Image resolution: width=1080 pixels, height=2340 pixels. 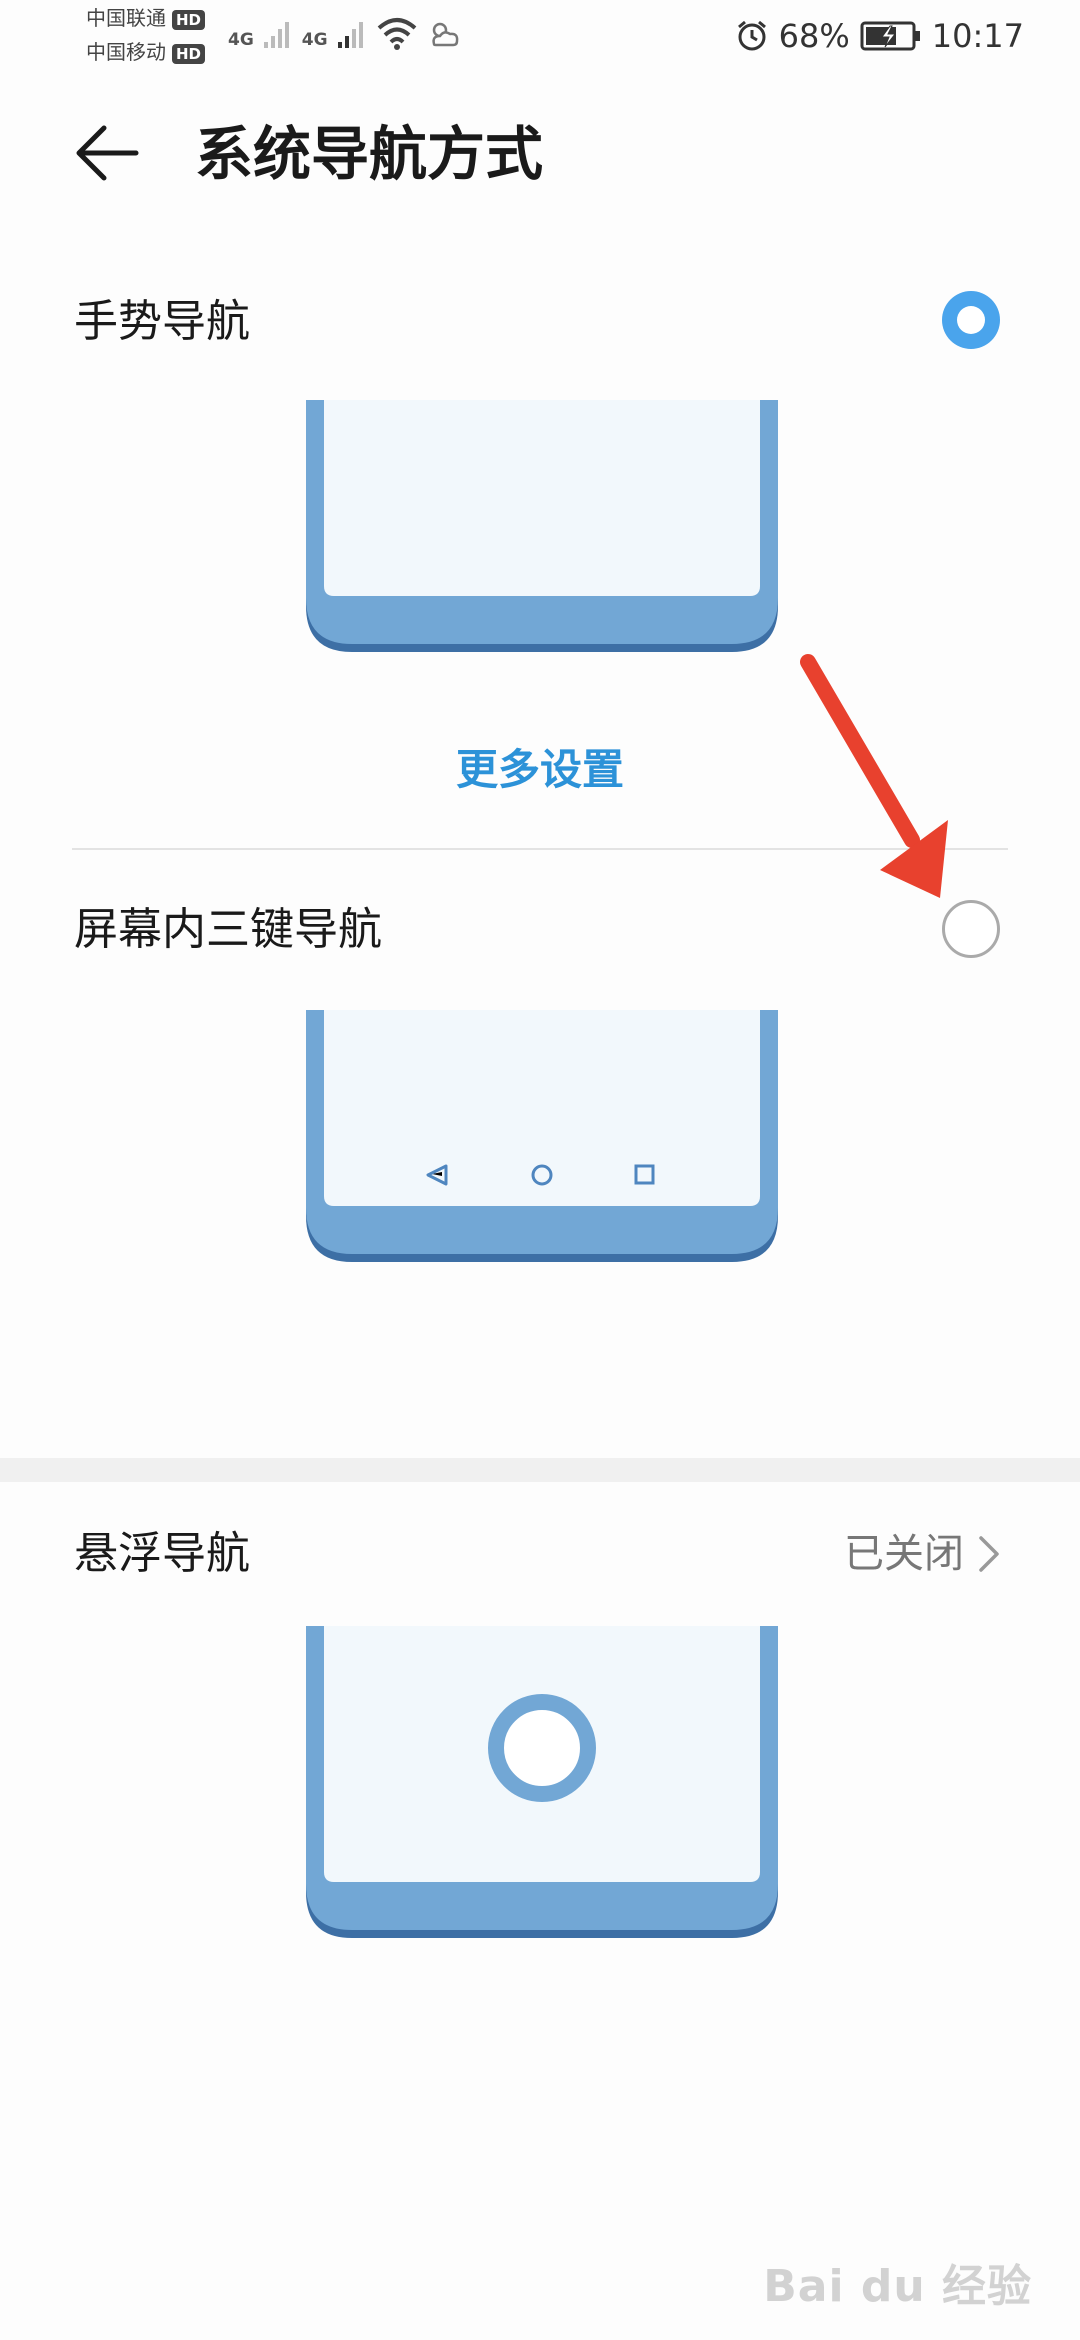 What do you see at coordinates (189, 53) in the screenshot?
I see `hd-badge-2: HD` at bounding box center [189, 53].